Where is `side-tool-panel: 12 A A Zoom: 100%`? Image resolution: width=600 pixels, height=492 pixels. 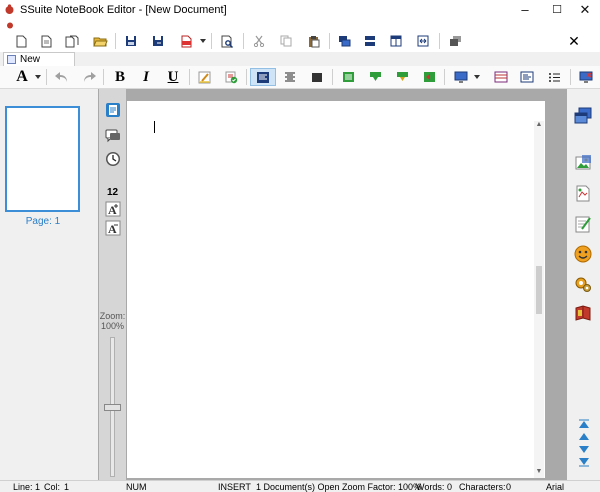 side-tool-panel: 12 A A Zoom: 100% is located at coordinates (112, 284).